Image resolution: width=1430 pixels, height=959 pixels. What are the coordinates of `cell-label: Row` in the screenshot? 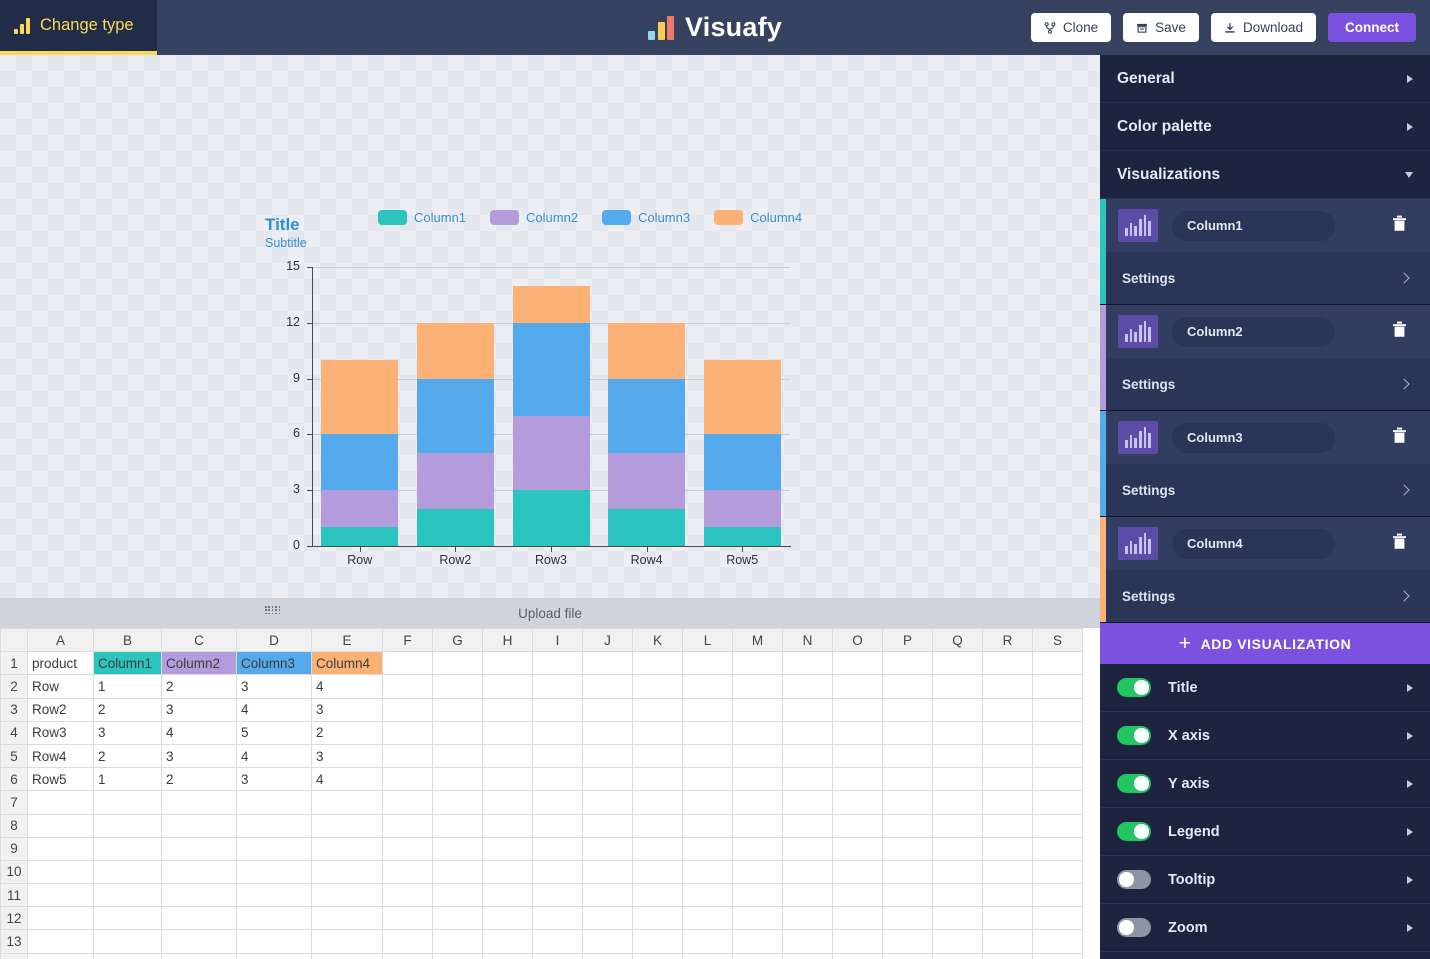 It's located at (60, 686).